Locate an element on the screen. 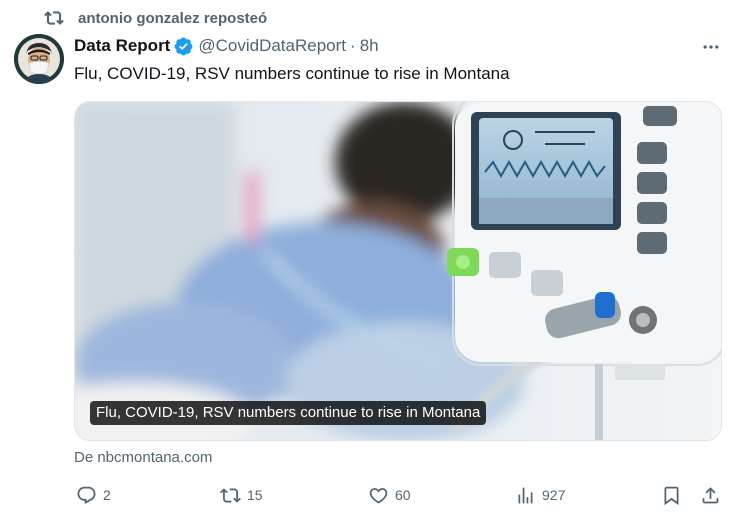 This screenshot has height=516, width=734. reply-button: 2 is located at coordinates (93, 495).